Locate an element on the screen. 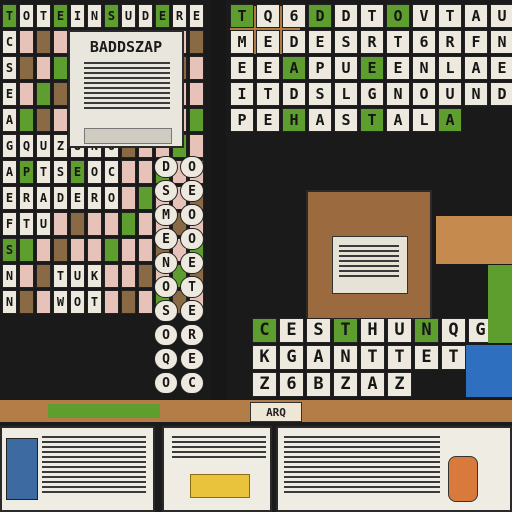 The width and height of the screenshot is (512, 512). document-illustration is located at coordinates (22, 469).